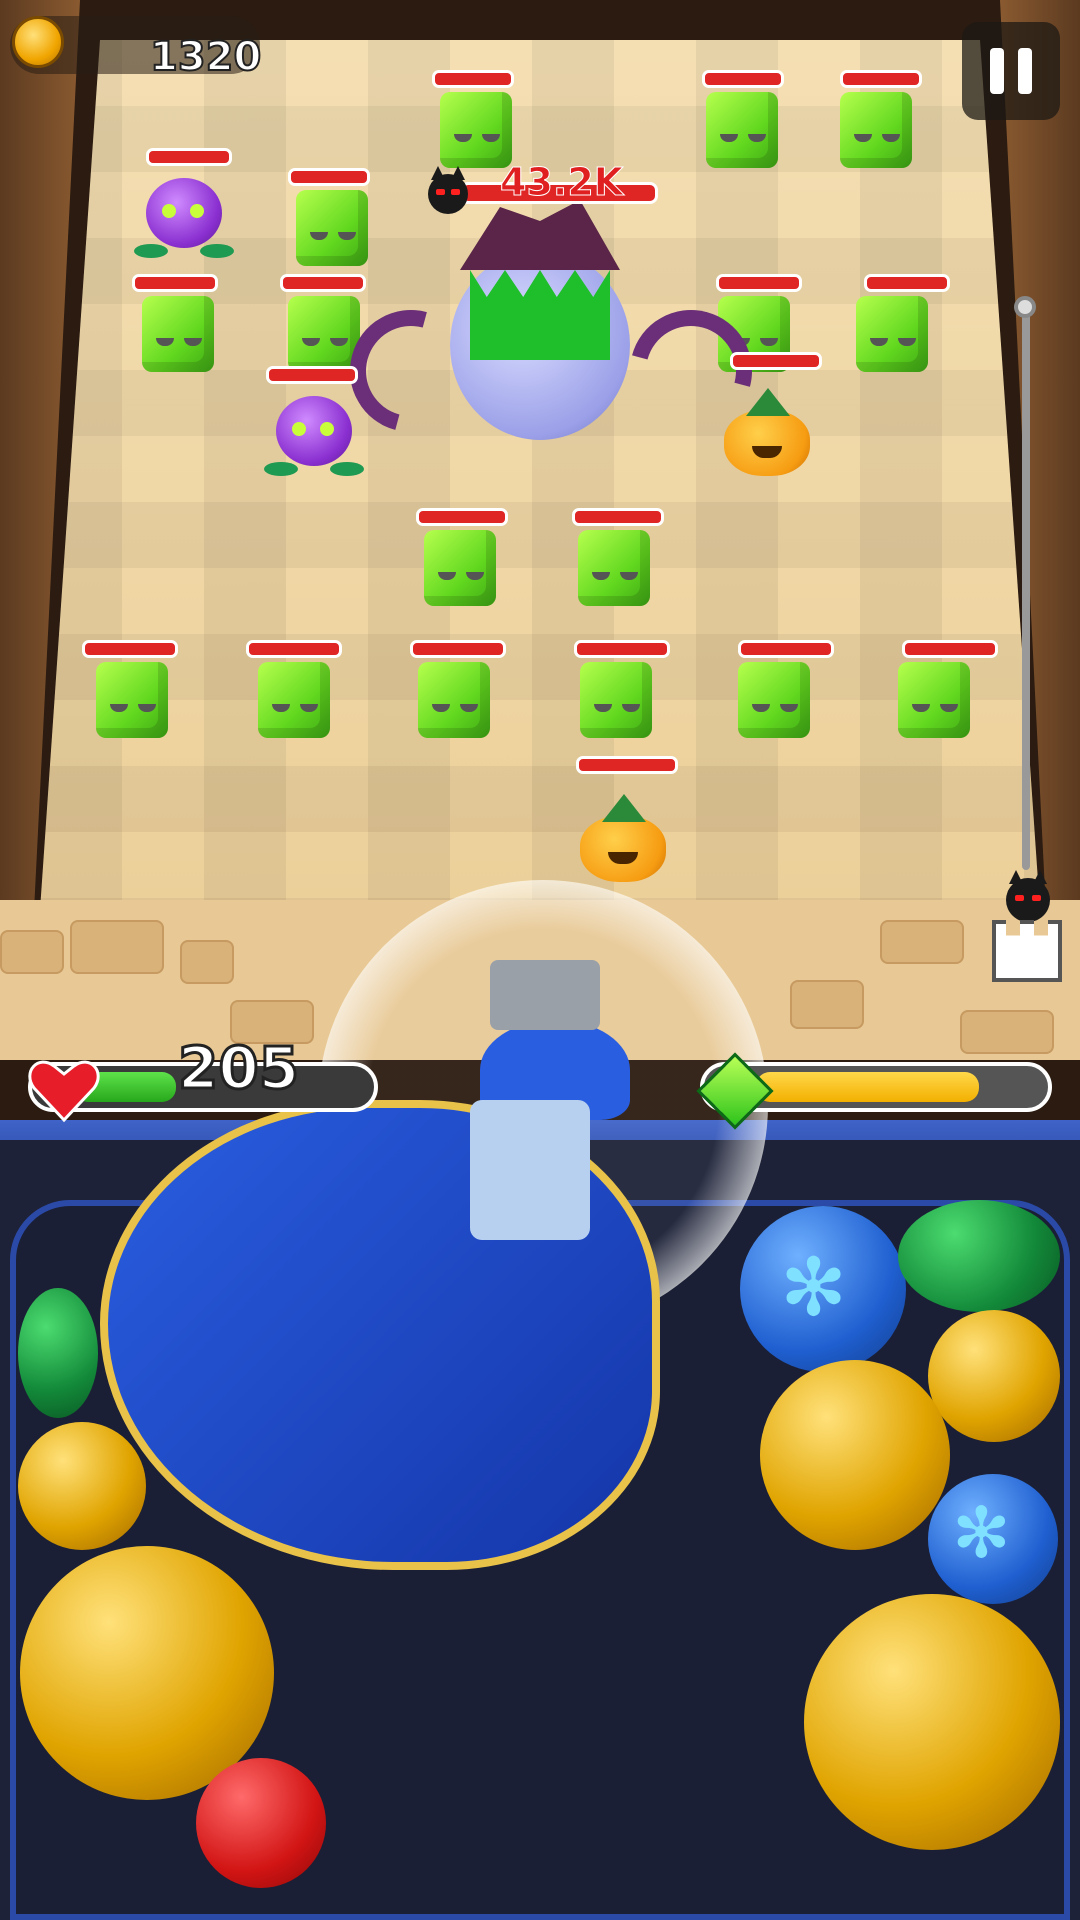 This screenshot has width=1080, height=1920. What do you see at coordinates (1026, 585) in the screenshot?
I see `wave-progress-rail` at bounding box center [1026, 585].